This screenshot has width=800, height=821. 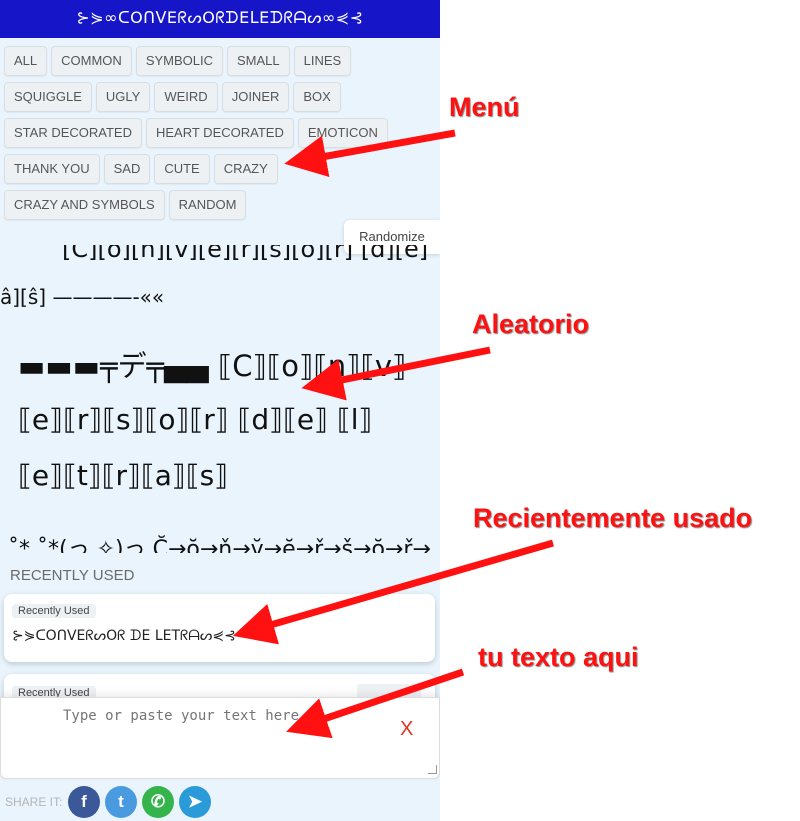 I want to click on arrow-menu, so click(x=370, y=153).